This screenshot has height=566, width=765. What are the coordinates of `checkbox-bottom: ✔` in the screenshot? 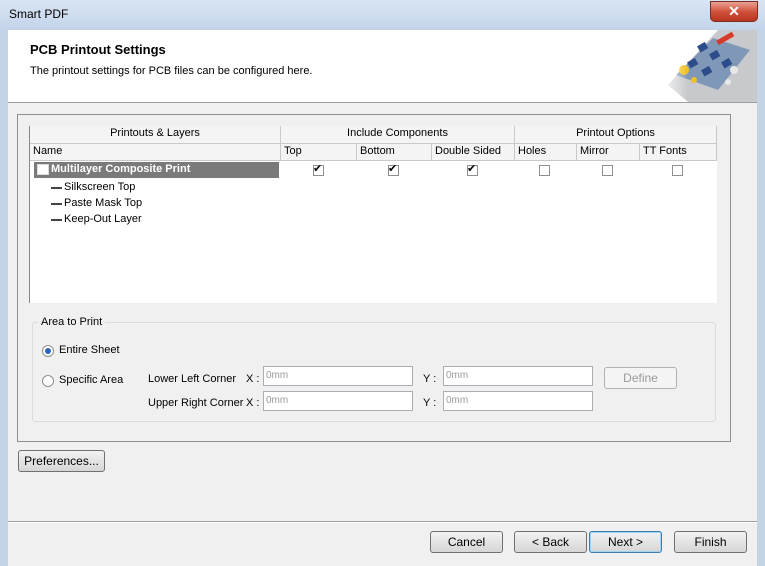 It's located at (393, 169).